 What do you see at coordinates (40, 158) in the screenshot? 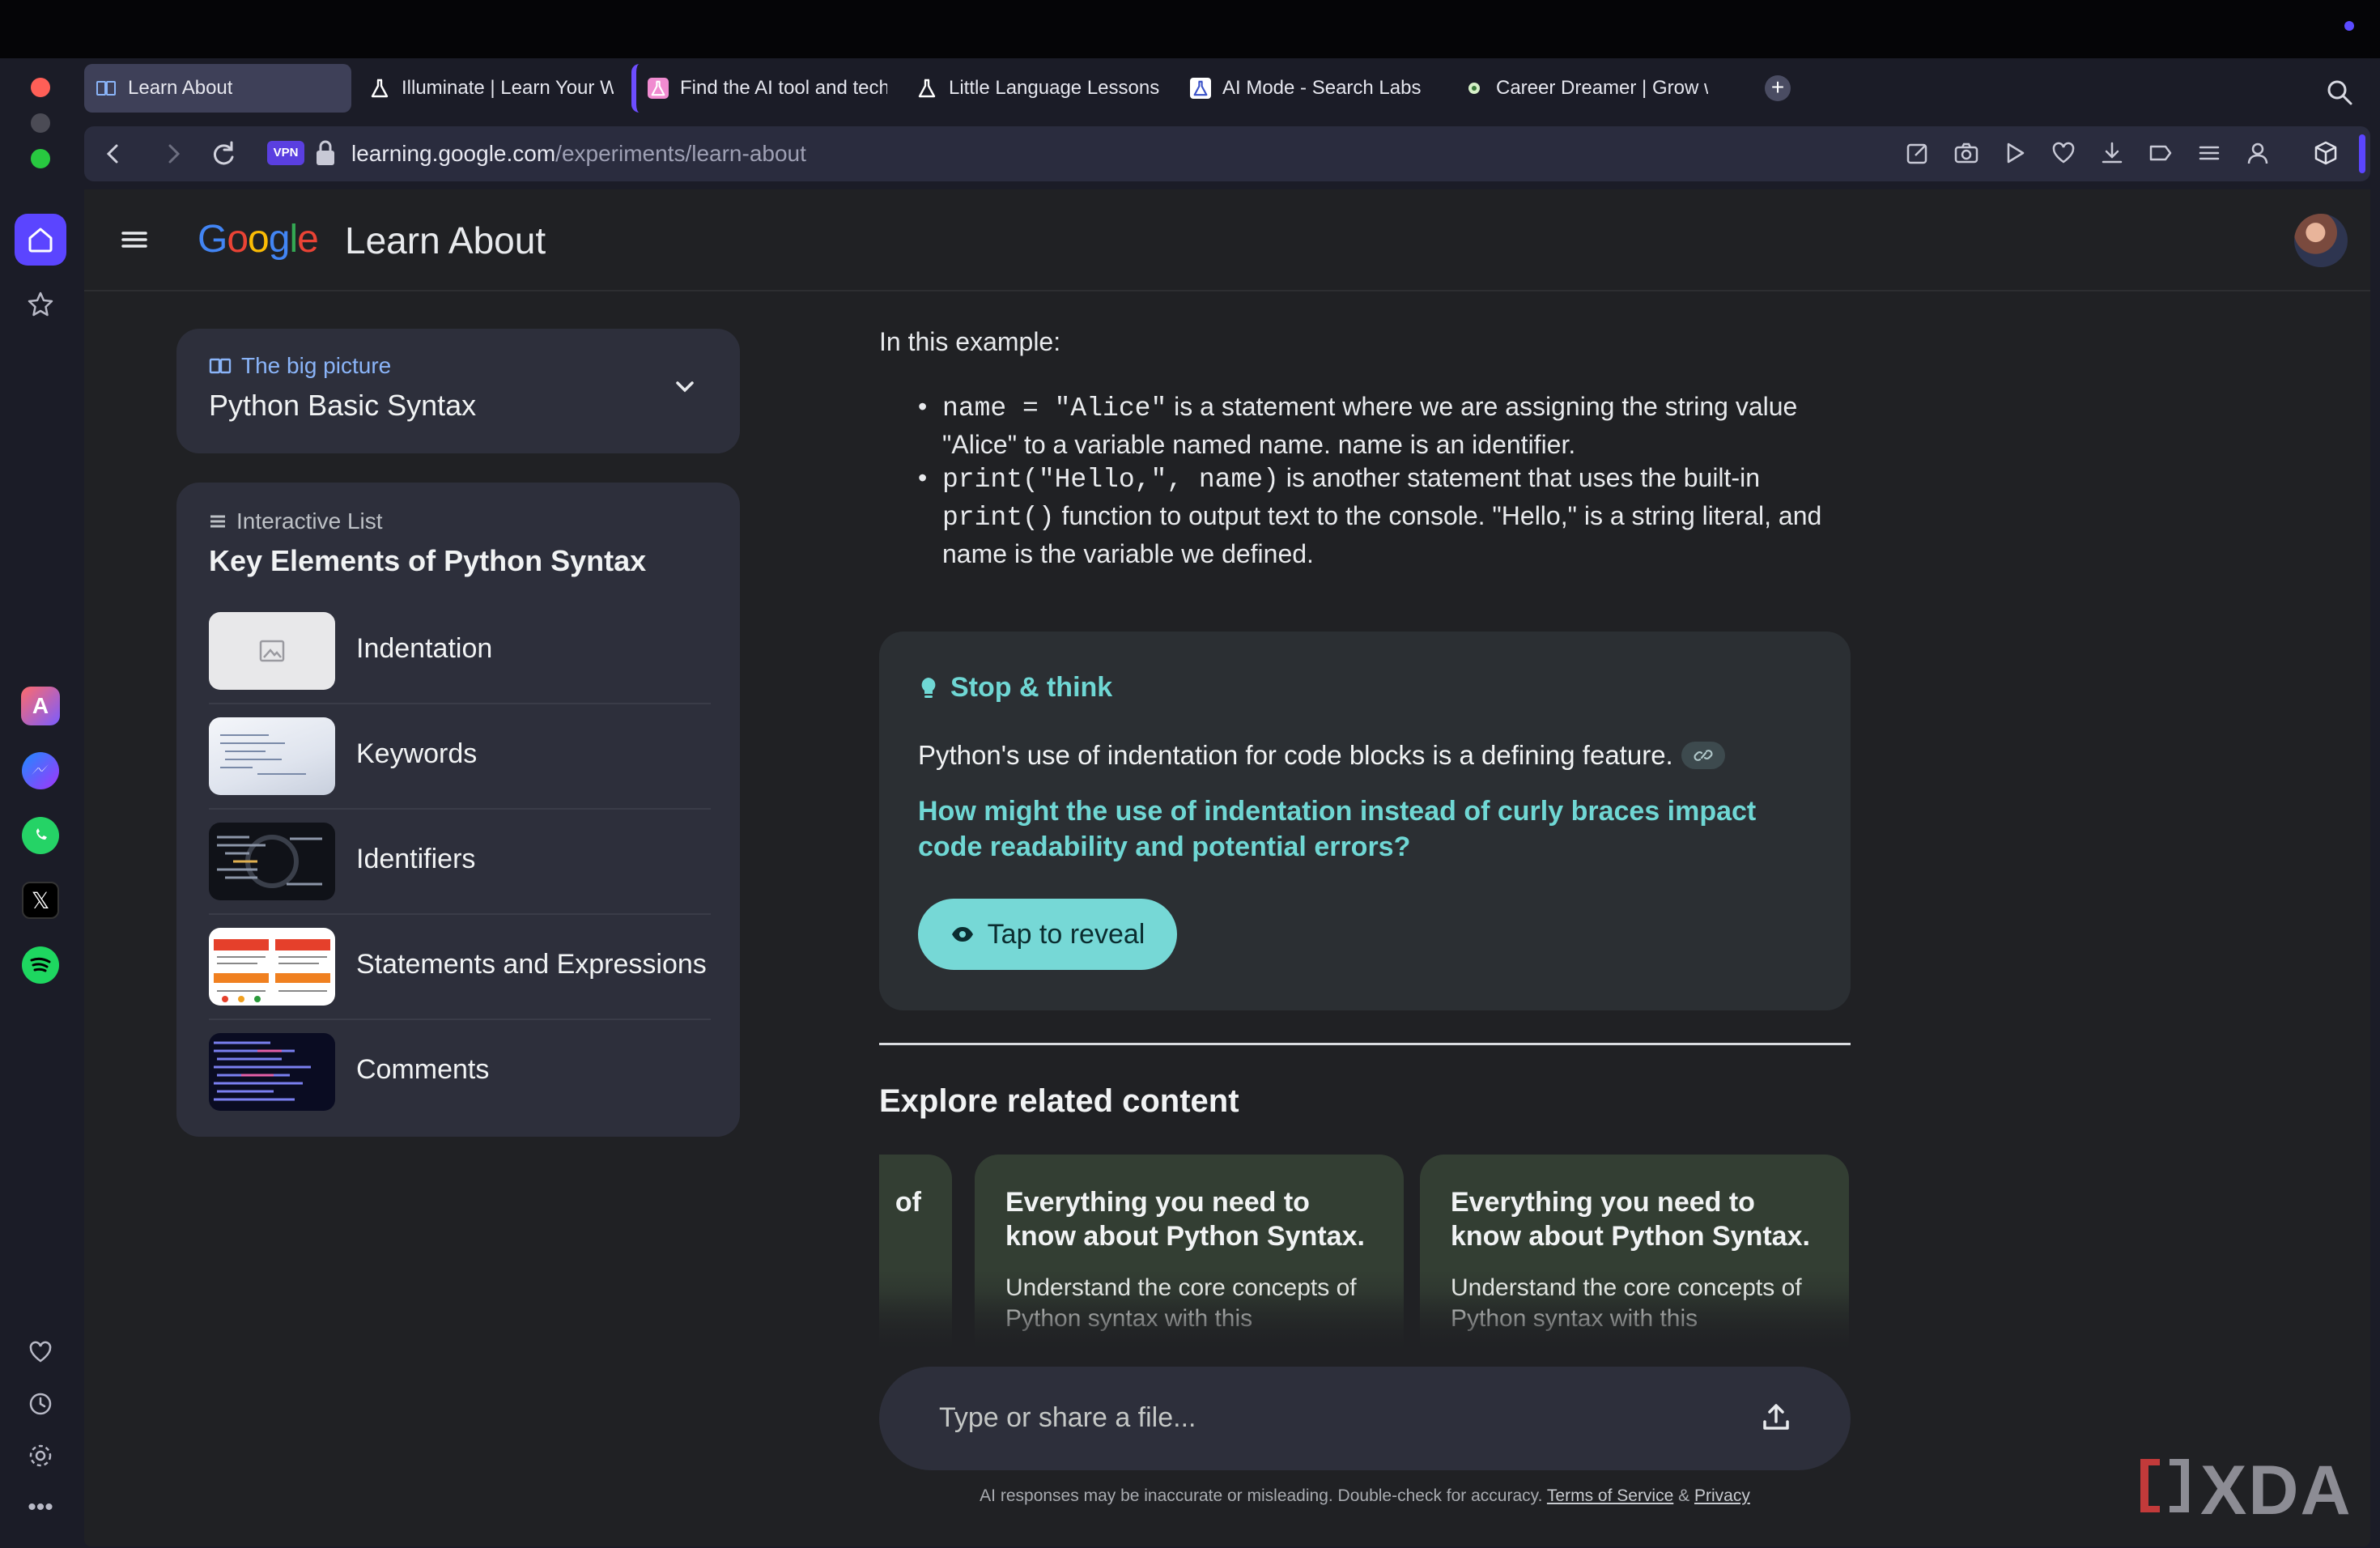
I see `maximize-window-button` at bounding box center [40, 158].